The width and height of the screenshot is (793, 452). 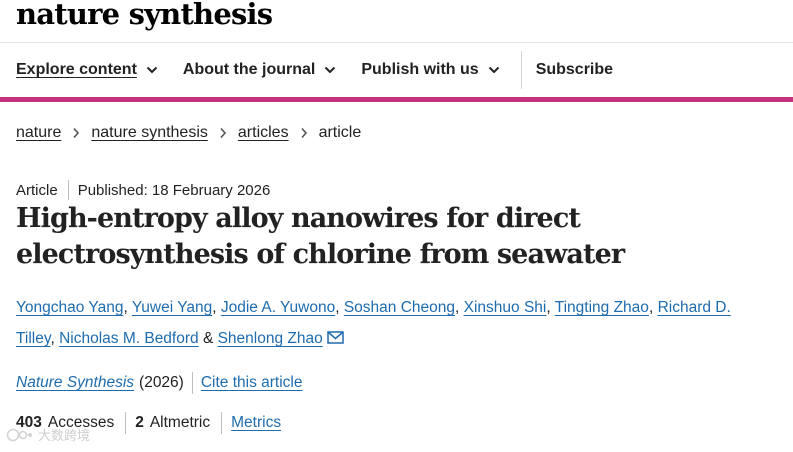 What do you see at coordinates (256, 423) in the screenshot?
I see `metrics-link: Metrics` at bounding box center [256, 423].